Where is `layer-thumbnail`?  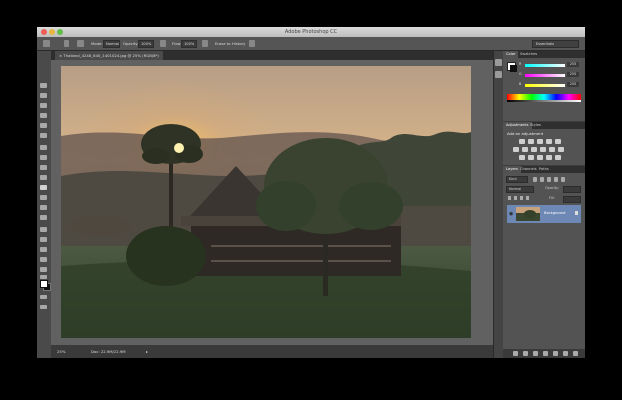
layer-thumbnail is located at coordinates (528, 214).